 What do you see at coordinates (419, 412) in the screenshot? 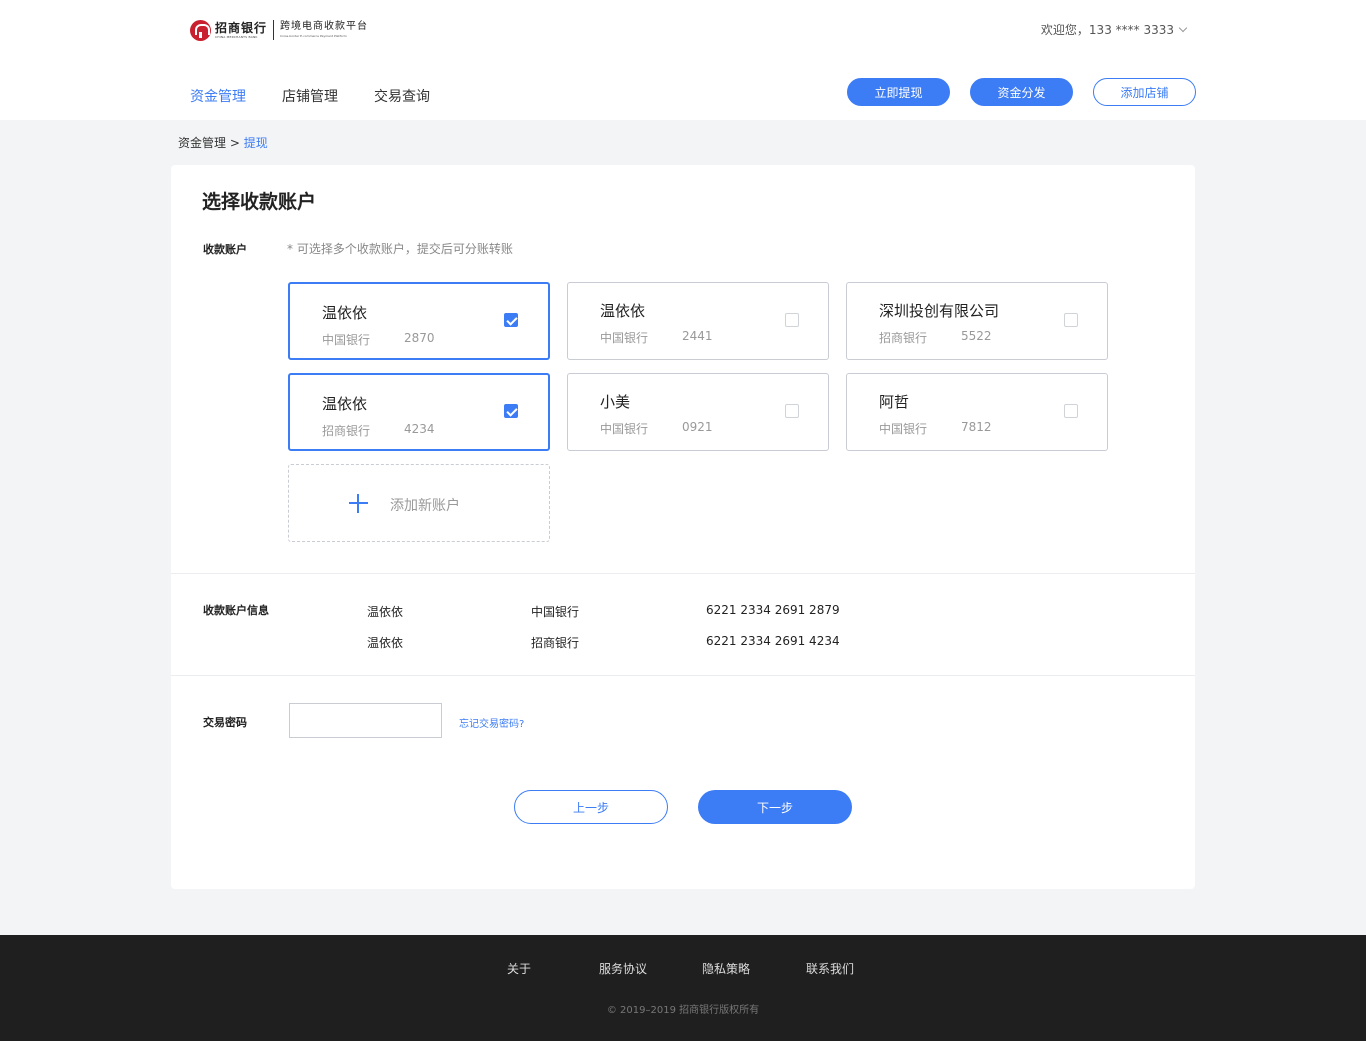
I see `account-card: 温依依 招商银行 4234` at bounding box center [419, 412].